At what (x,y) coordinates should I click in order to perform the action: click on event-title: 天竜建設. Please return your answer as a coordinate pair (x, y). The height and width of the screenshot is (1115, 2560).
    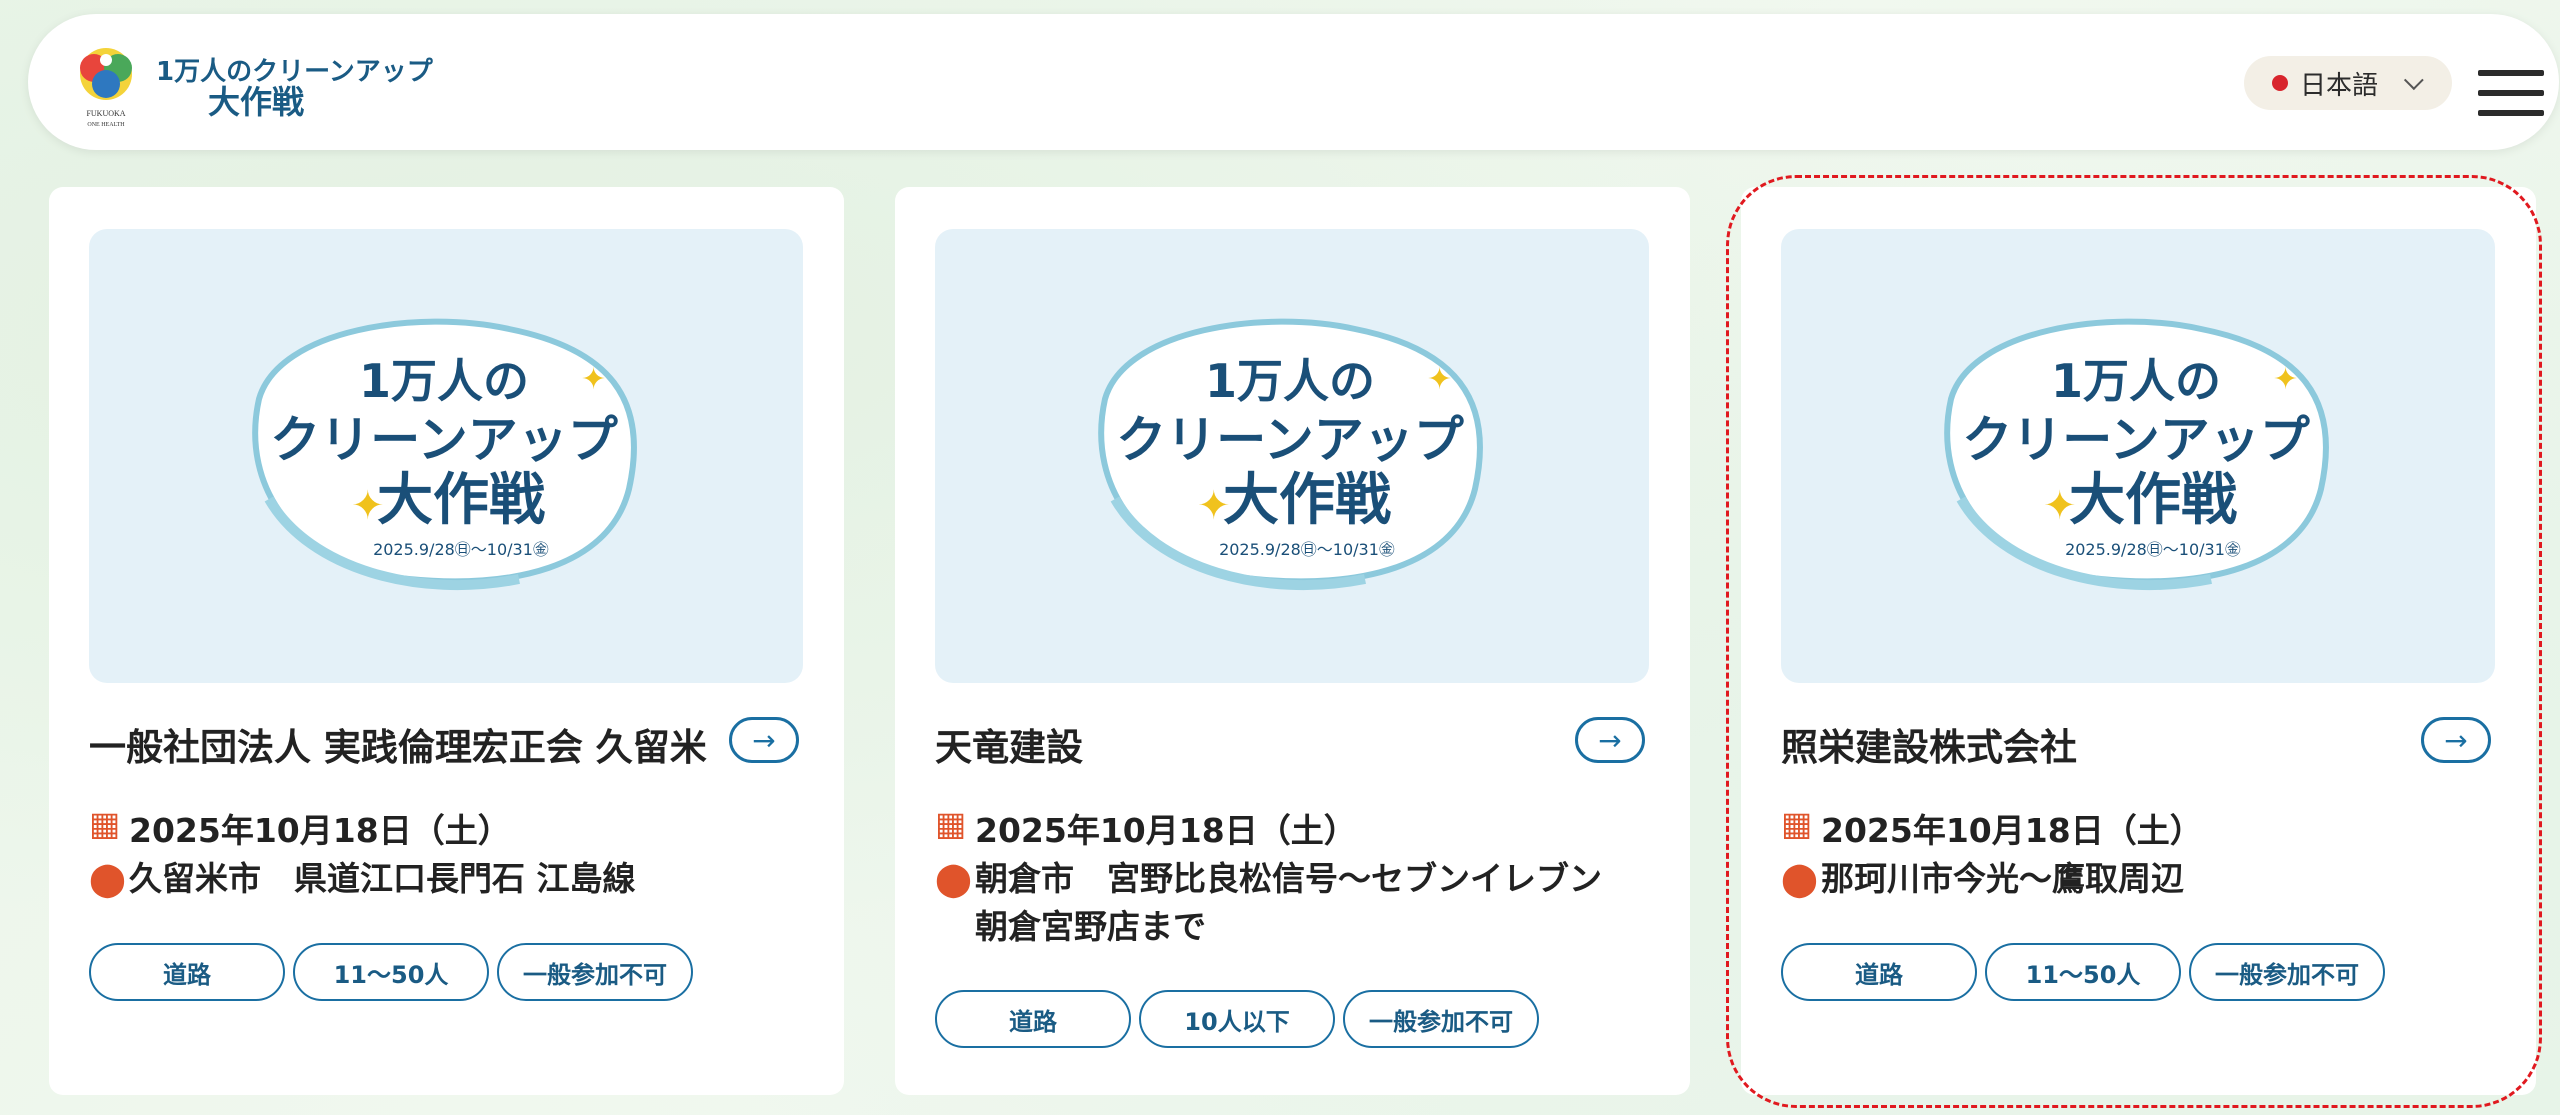
    Looking at the image, I should click on (1009, 744).